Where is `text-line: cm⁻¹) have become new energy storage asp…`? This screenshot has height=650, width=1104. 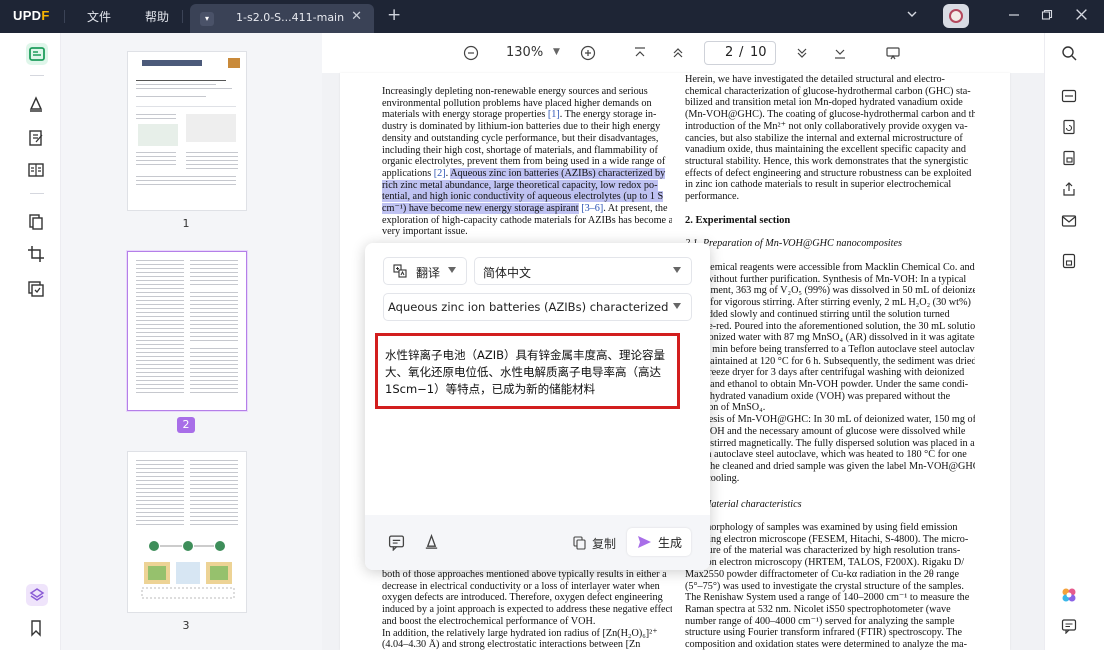
text-line: cm⁻¹) have become new energy storage asp… is located at coordinates (527, 208).